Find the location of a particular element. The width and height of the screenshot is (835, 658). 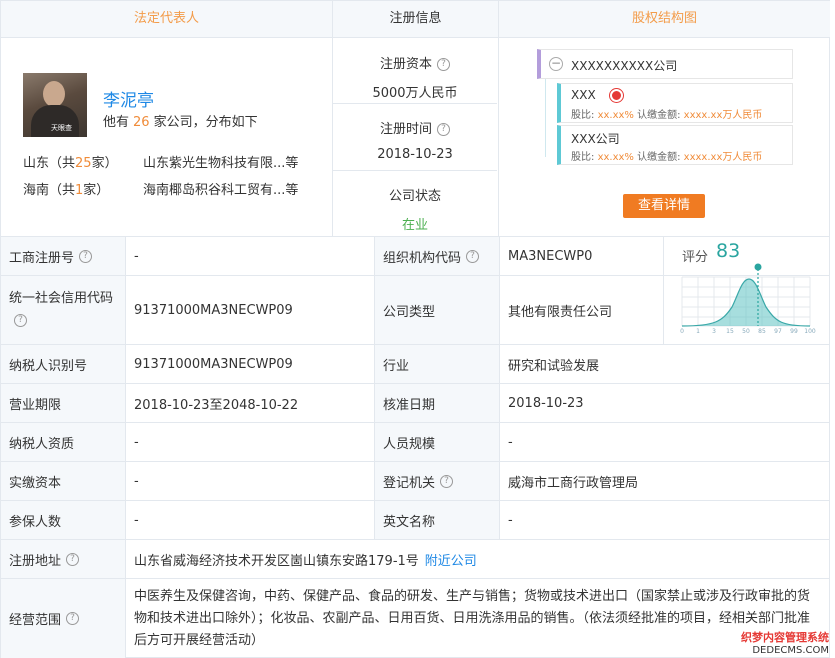

capital-value: 5000万人民币 is located at coordinates (415, 93).